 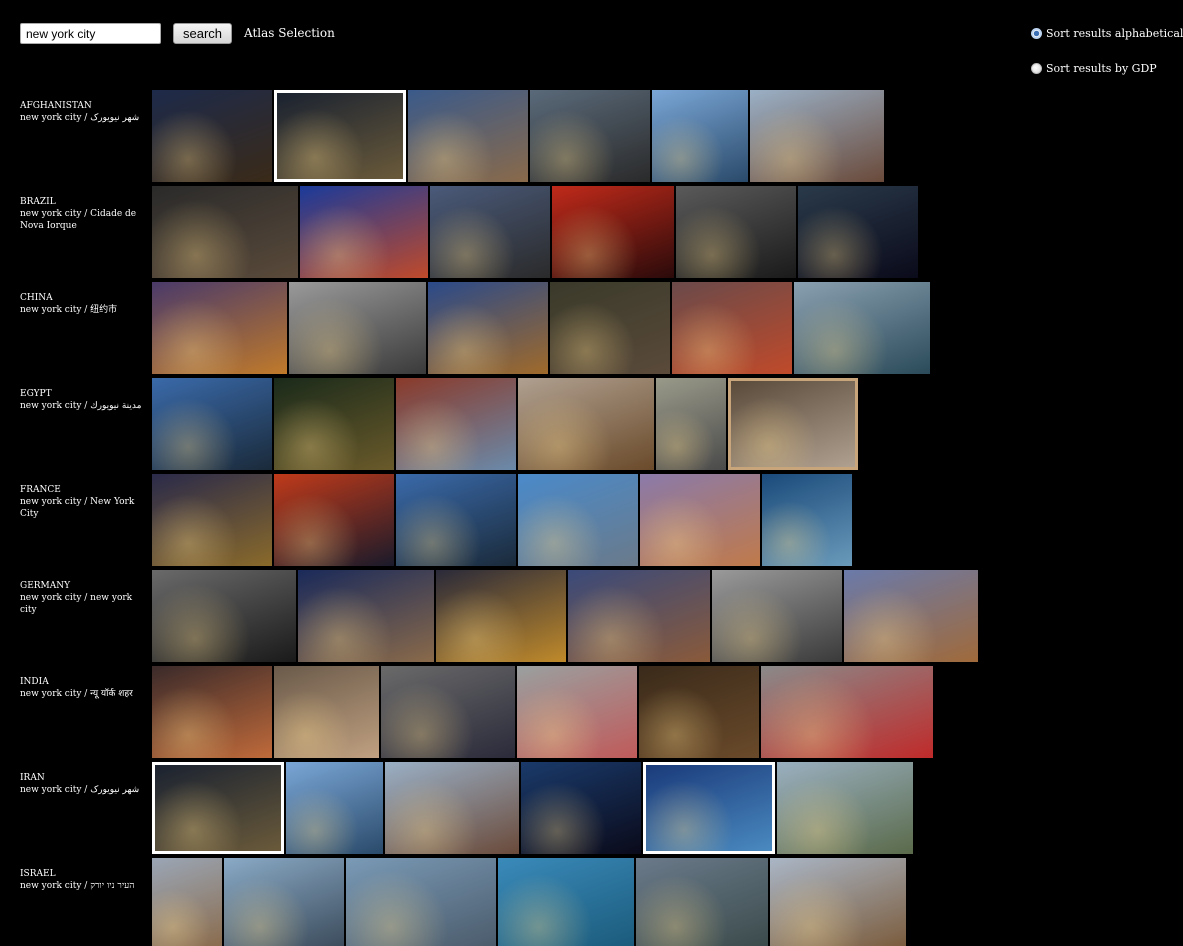 What do you see at coordinates (38, 874) in the screenshot?
I see `country-name: ISRAEL` at bounding box center [38, 874].